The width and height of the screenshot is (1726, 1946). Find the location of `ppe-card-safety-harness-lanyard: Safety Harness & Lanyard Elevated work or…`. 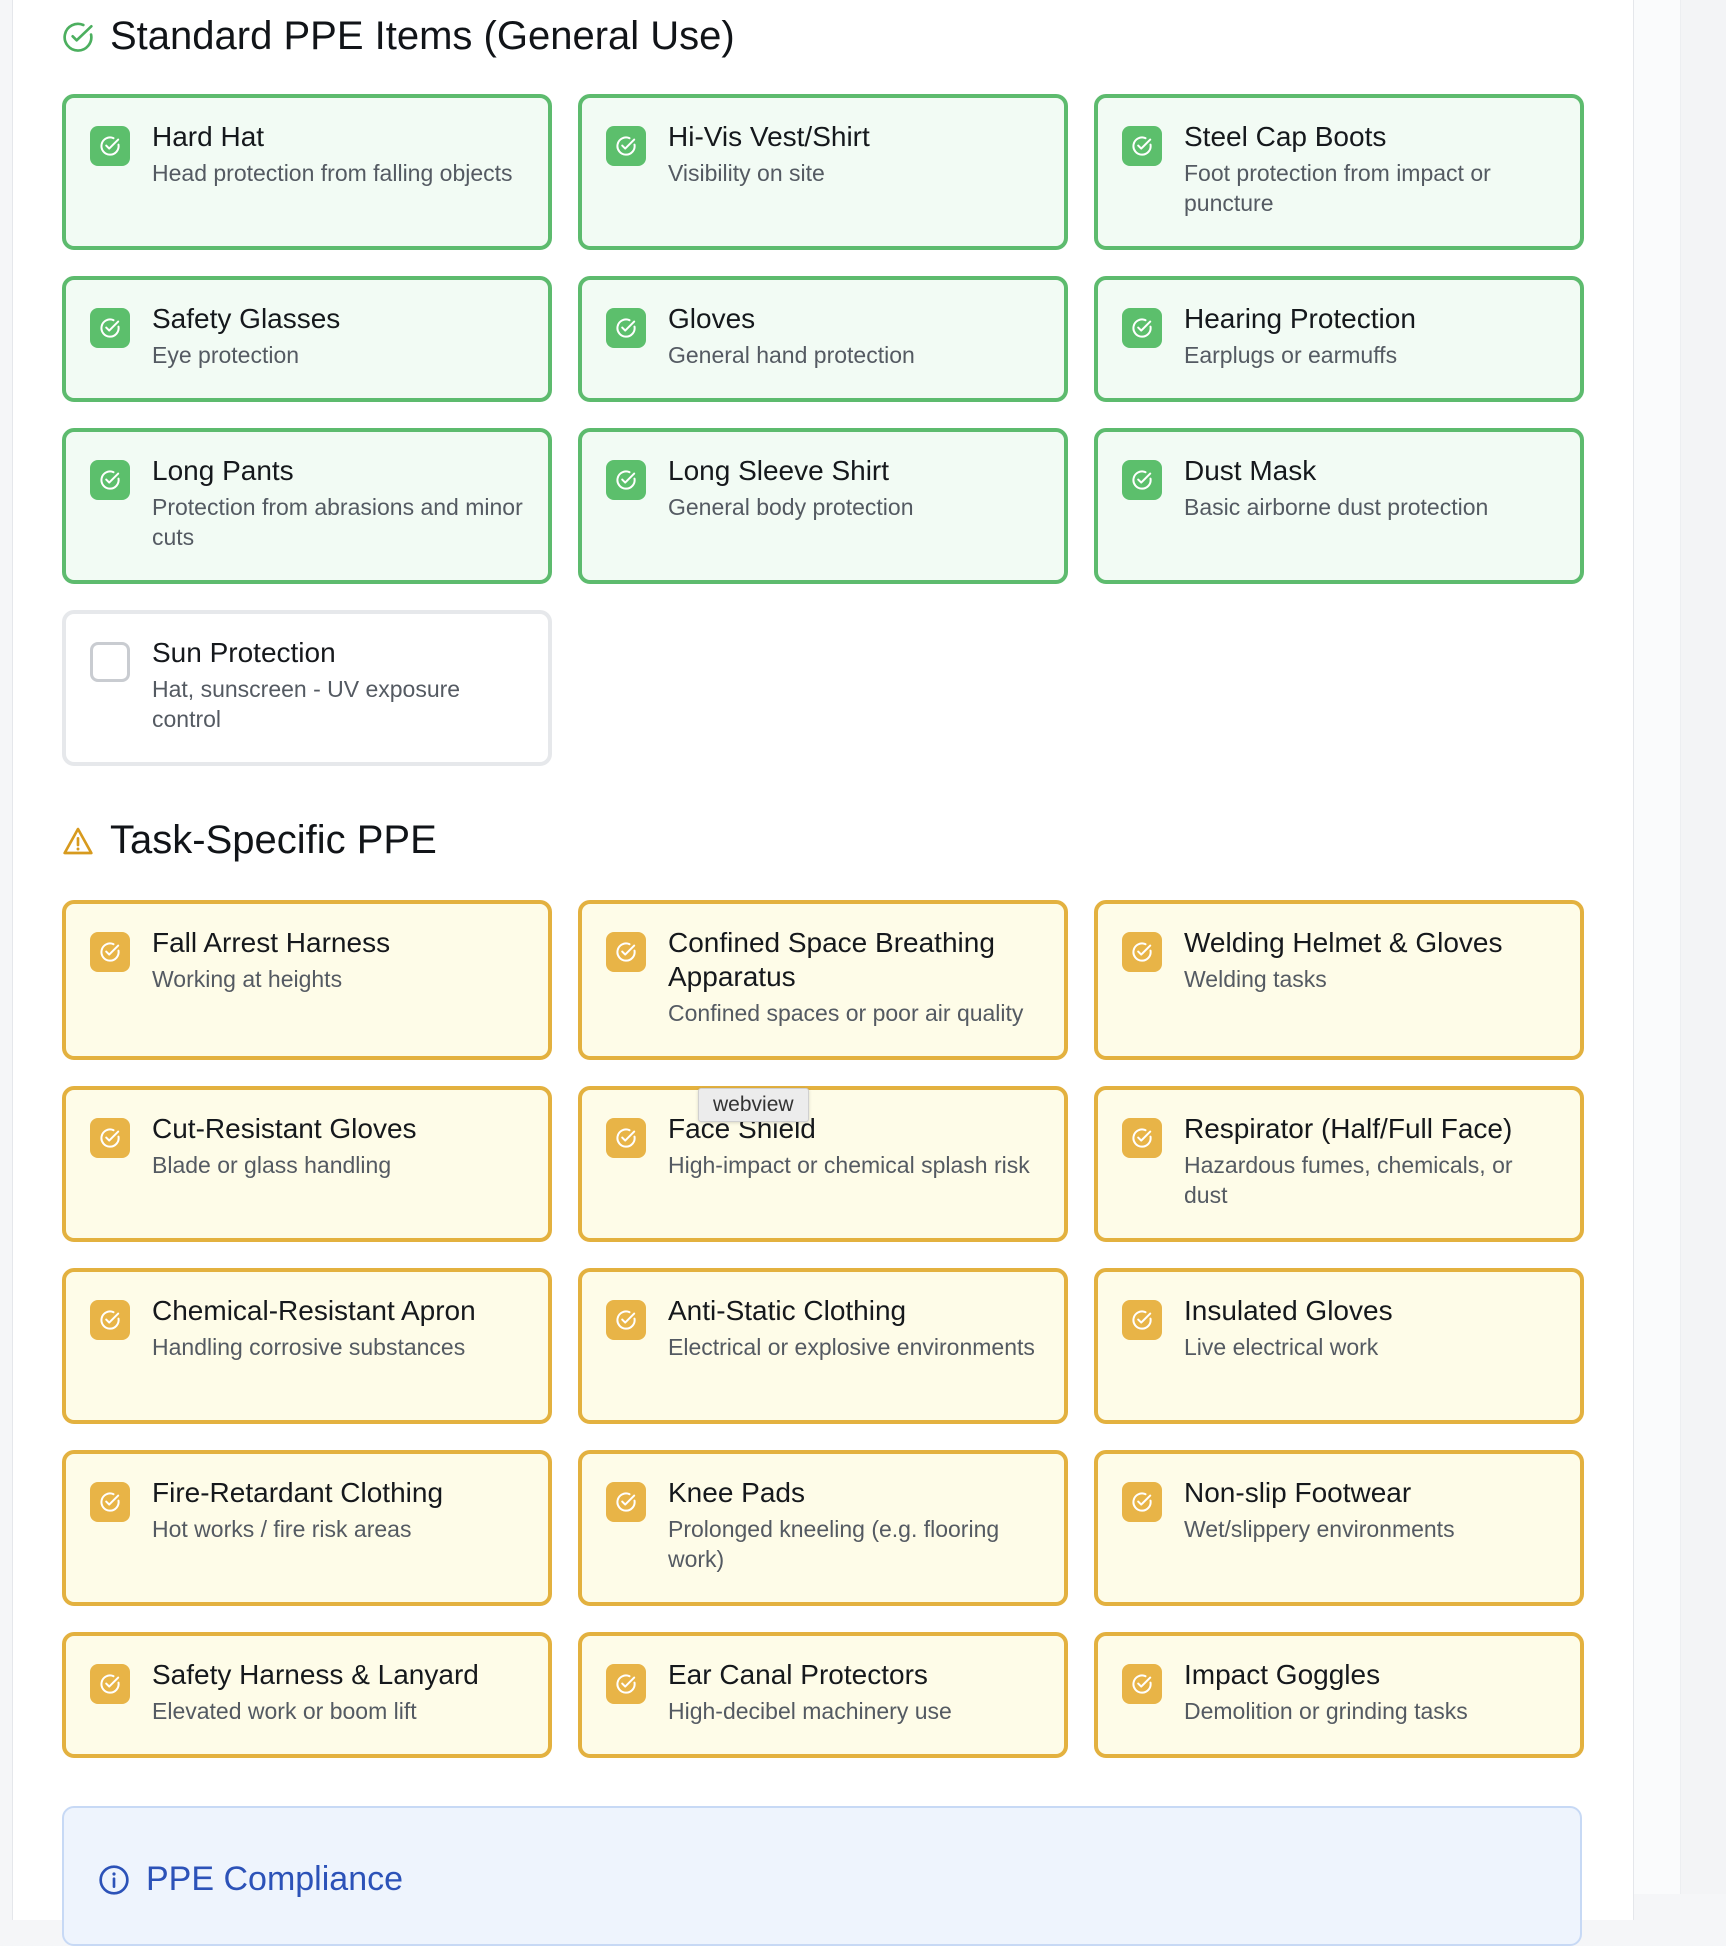

ppe-card-safety-harness-lanyard: Safety Harness & Lanyard Elevated work or… is located at coordinates (307, 1695).